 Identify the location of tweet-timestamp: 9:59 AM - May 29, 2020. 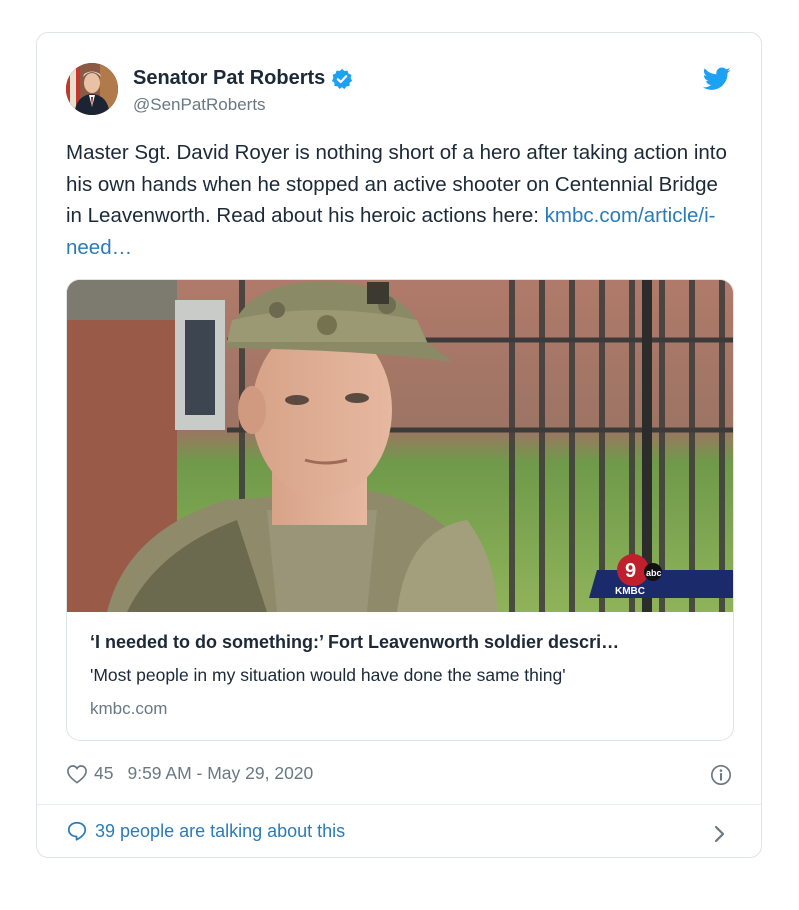
(220, 773).